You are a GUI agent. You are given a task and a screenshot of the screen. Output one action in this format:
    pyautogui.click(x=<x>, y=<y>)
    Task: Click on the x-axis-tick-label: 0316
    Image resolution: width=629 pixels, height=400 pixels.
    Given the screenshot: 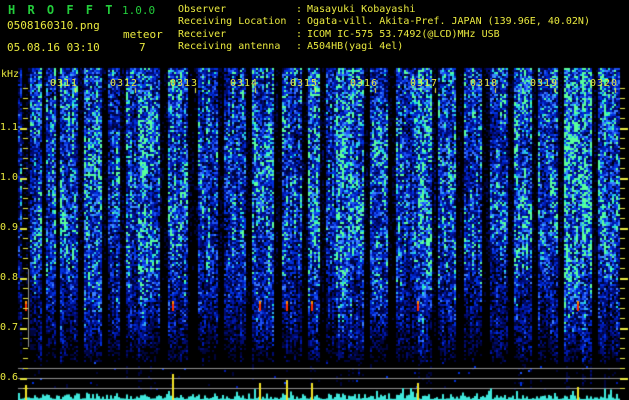 What is the action you would take?
    pyautogui.click(x=364, y=83)
    